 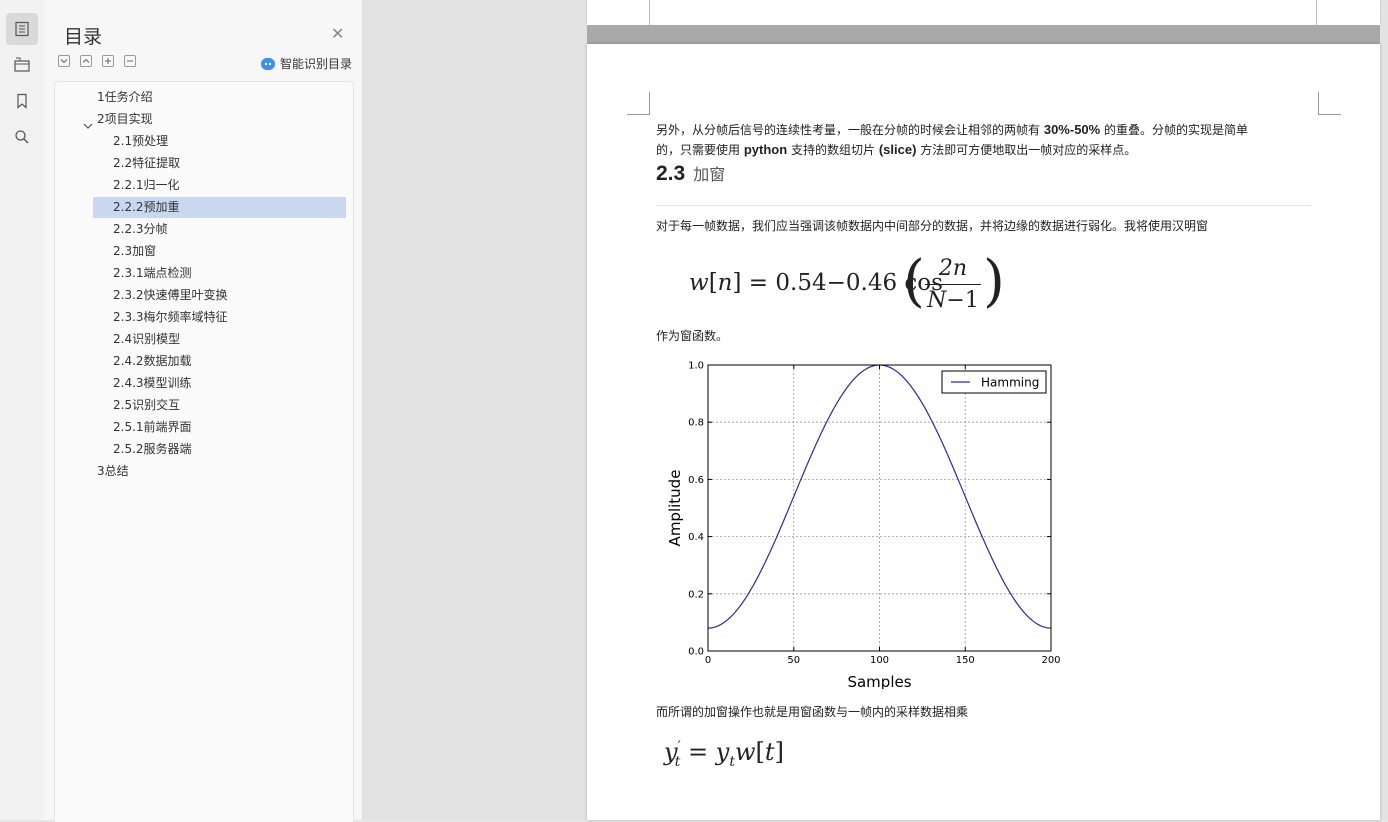 I want to click on formula-number: 0.54, so click(x=801, y=283).